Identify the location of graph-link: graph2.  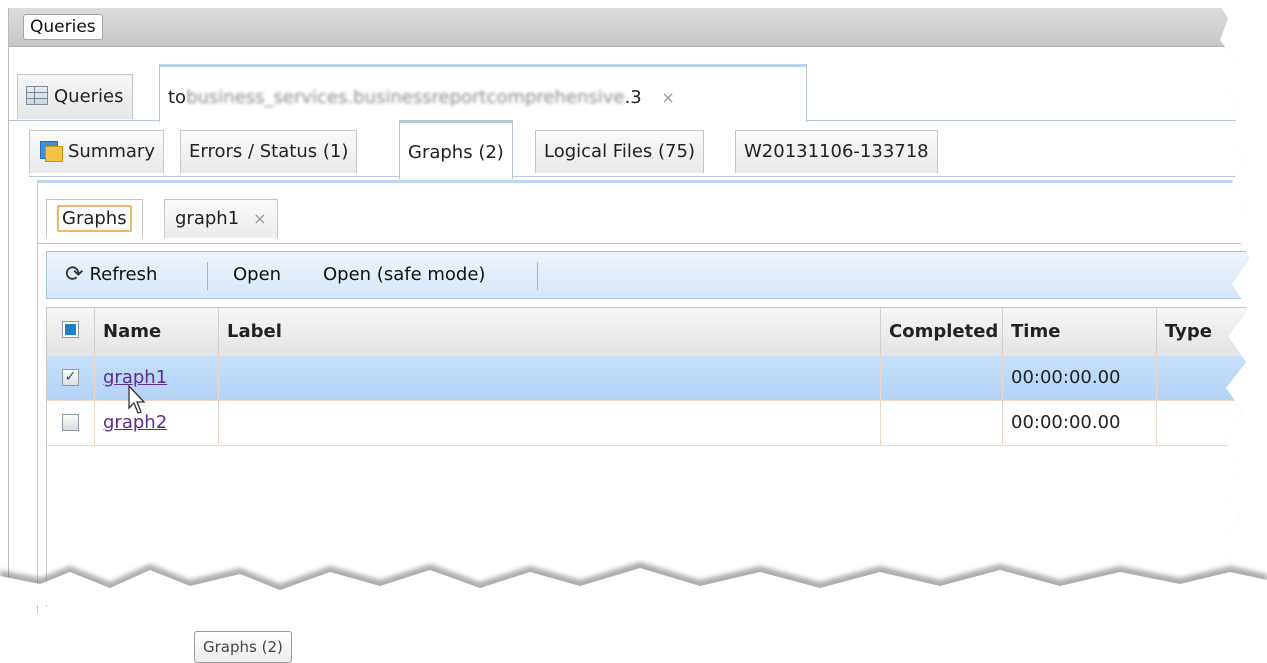
(135, 422).